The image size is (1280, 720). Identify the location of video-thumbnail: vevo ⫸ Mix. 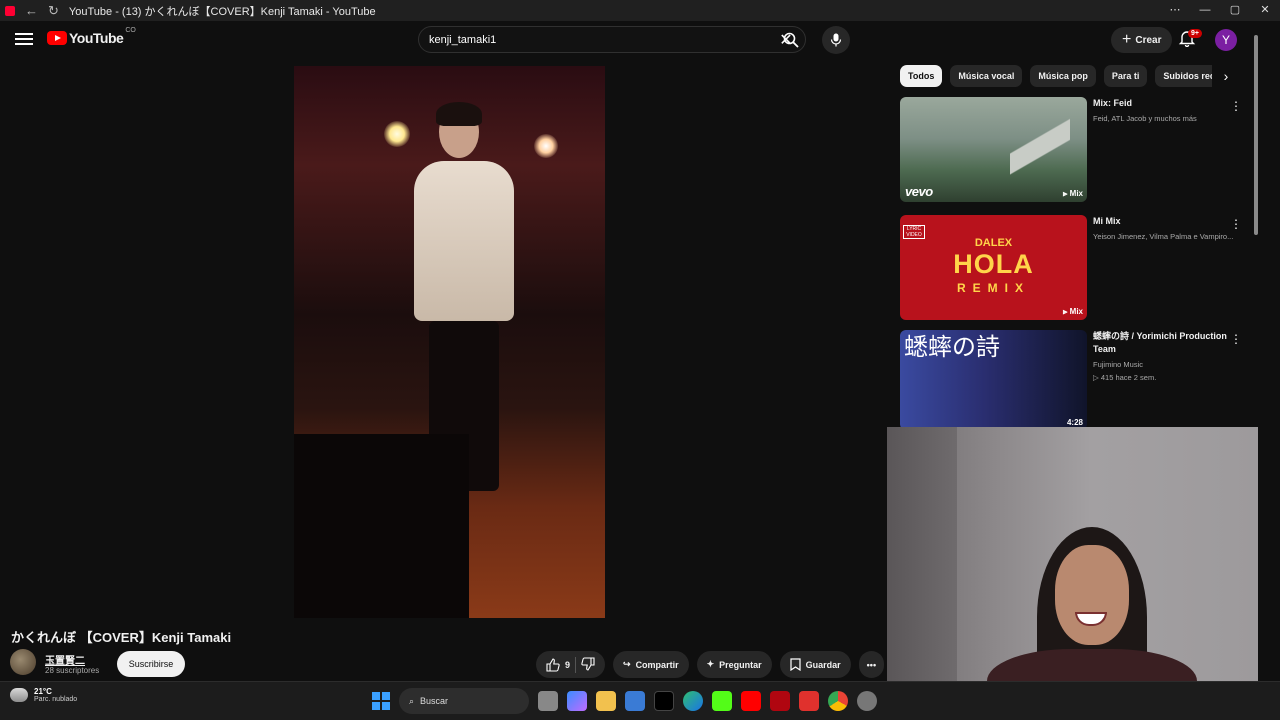
(993, 149).